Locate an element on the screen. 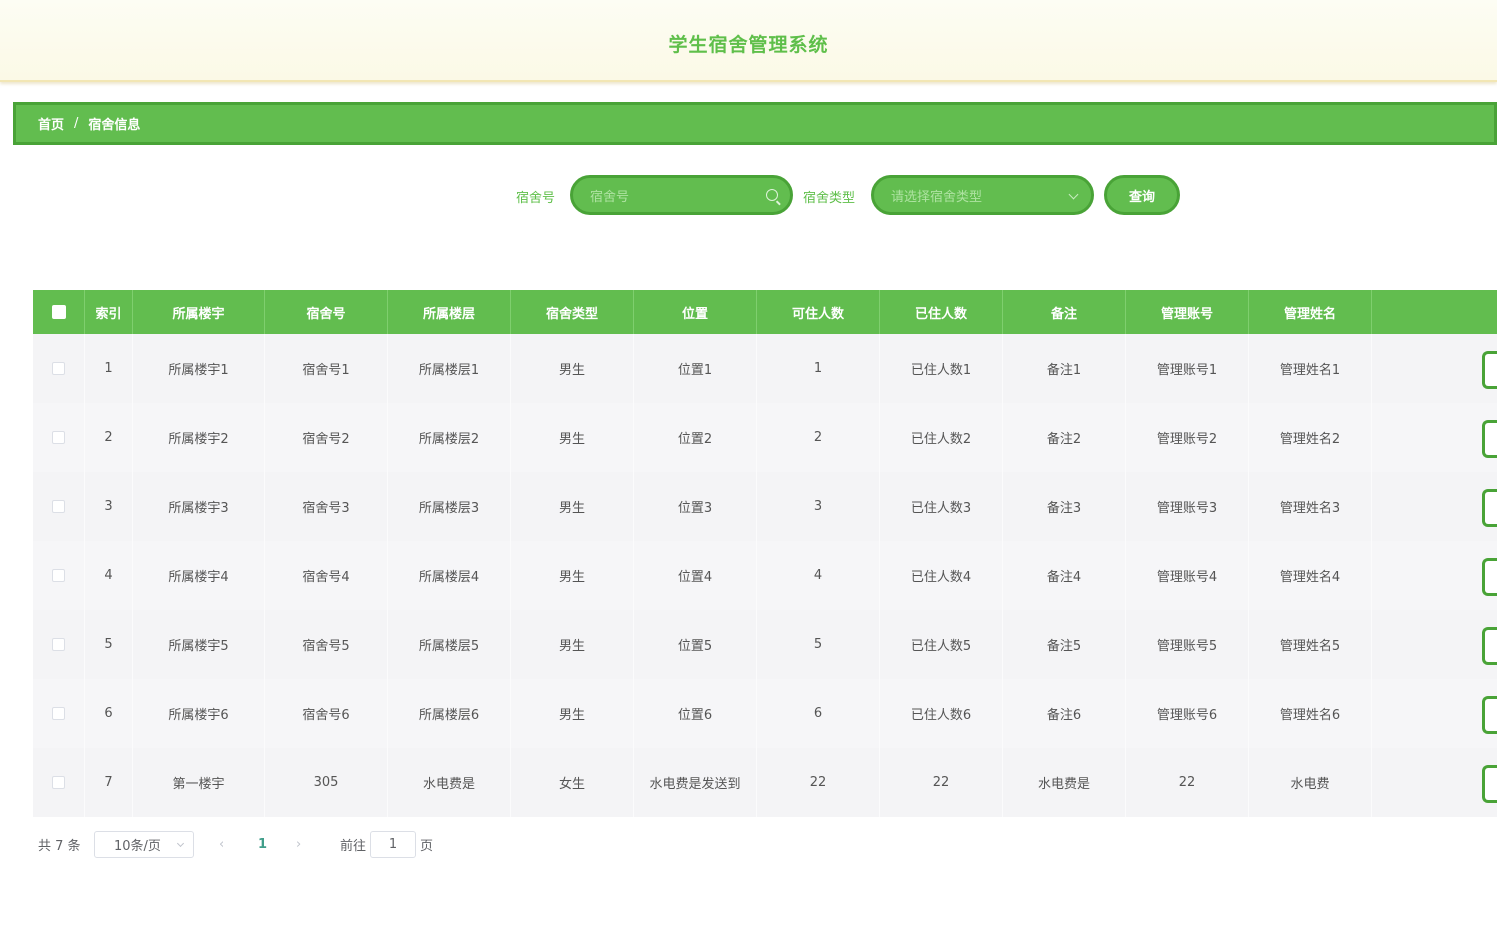 The height and width of the screenshot is (936, 1497). table-cell: 所属楼宇2 is located at coordinates (199, 437).